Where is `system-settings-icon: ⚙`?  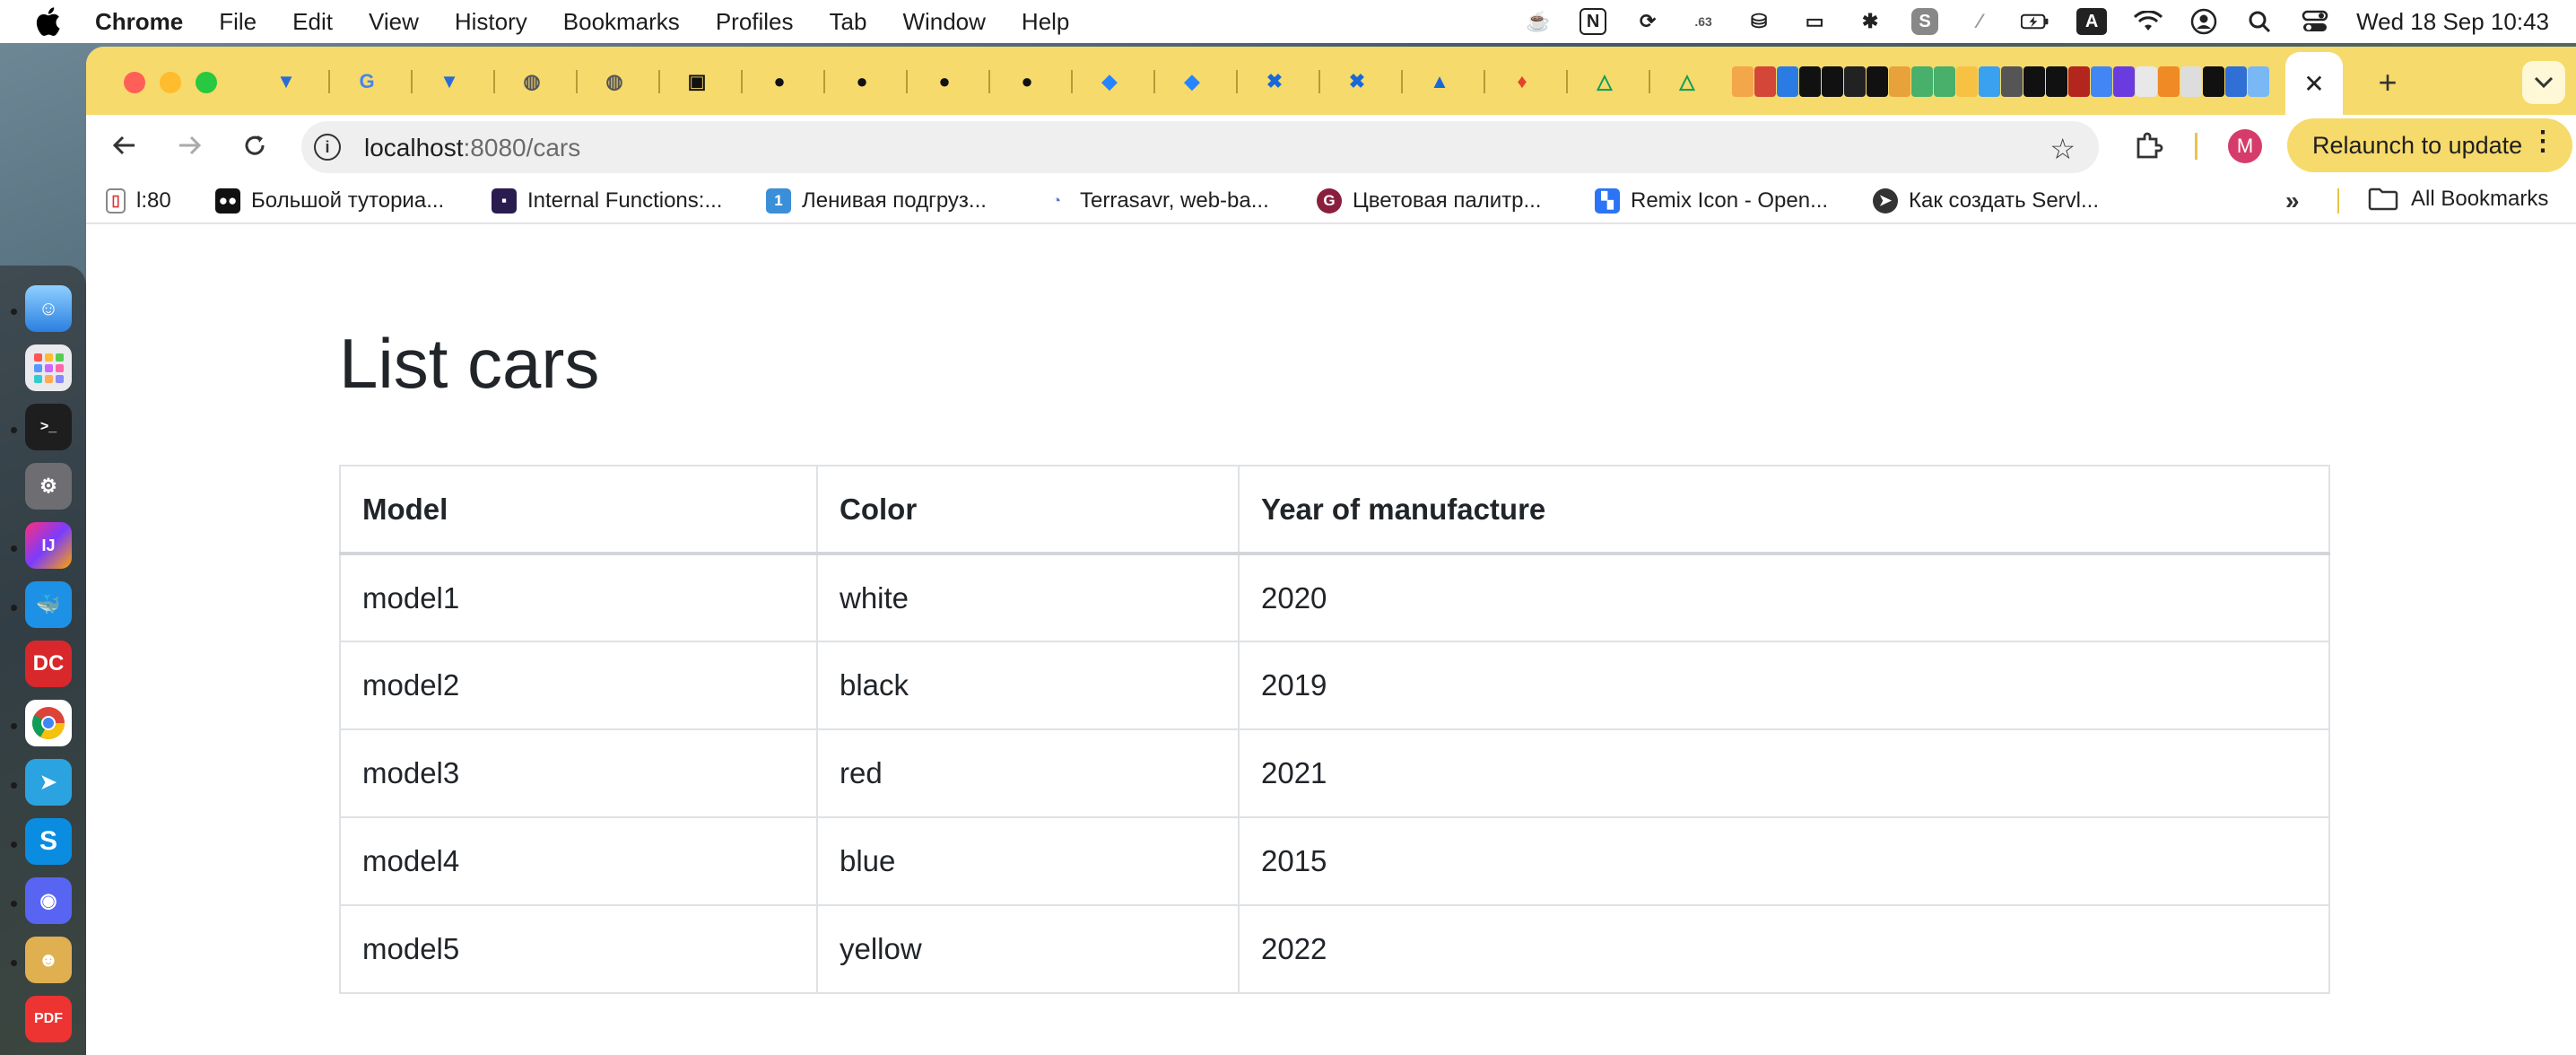
system-settings-icon: ⚙ is located at coordinates (48, 486).